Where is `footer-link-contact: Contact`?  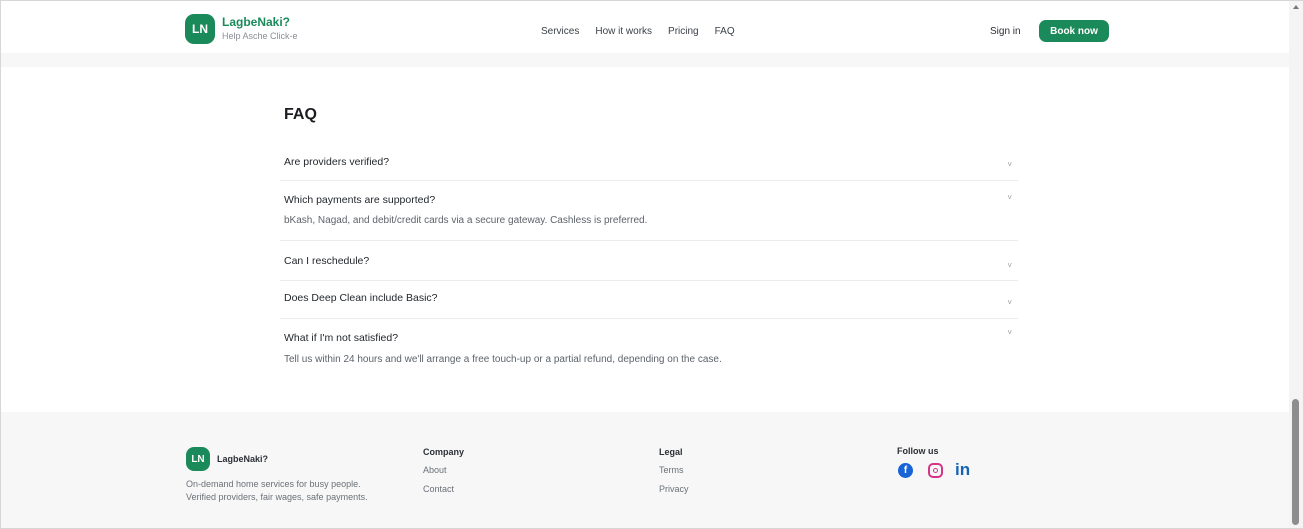
footer-link-contact: Contact is located at coordinates (438, 489).